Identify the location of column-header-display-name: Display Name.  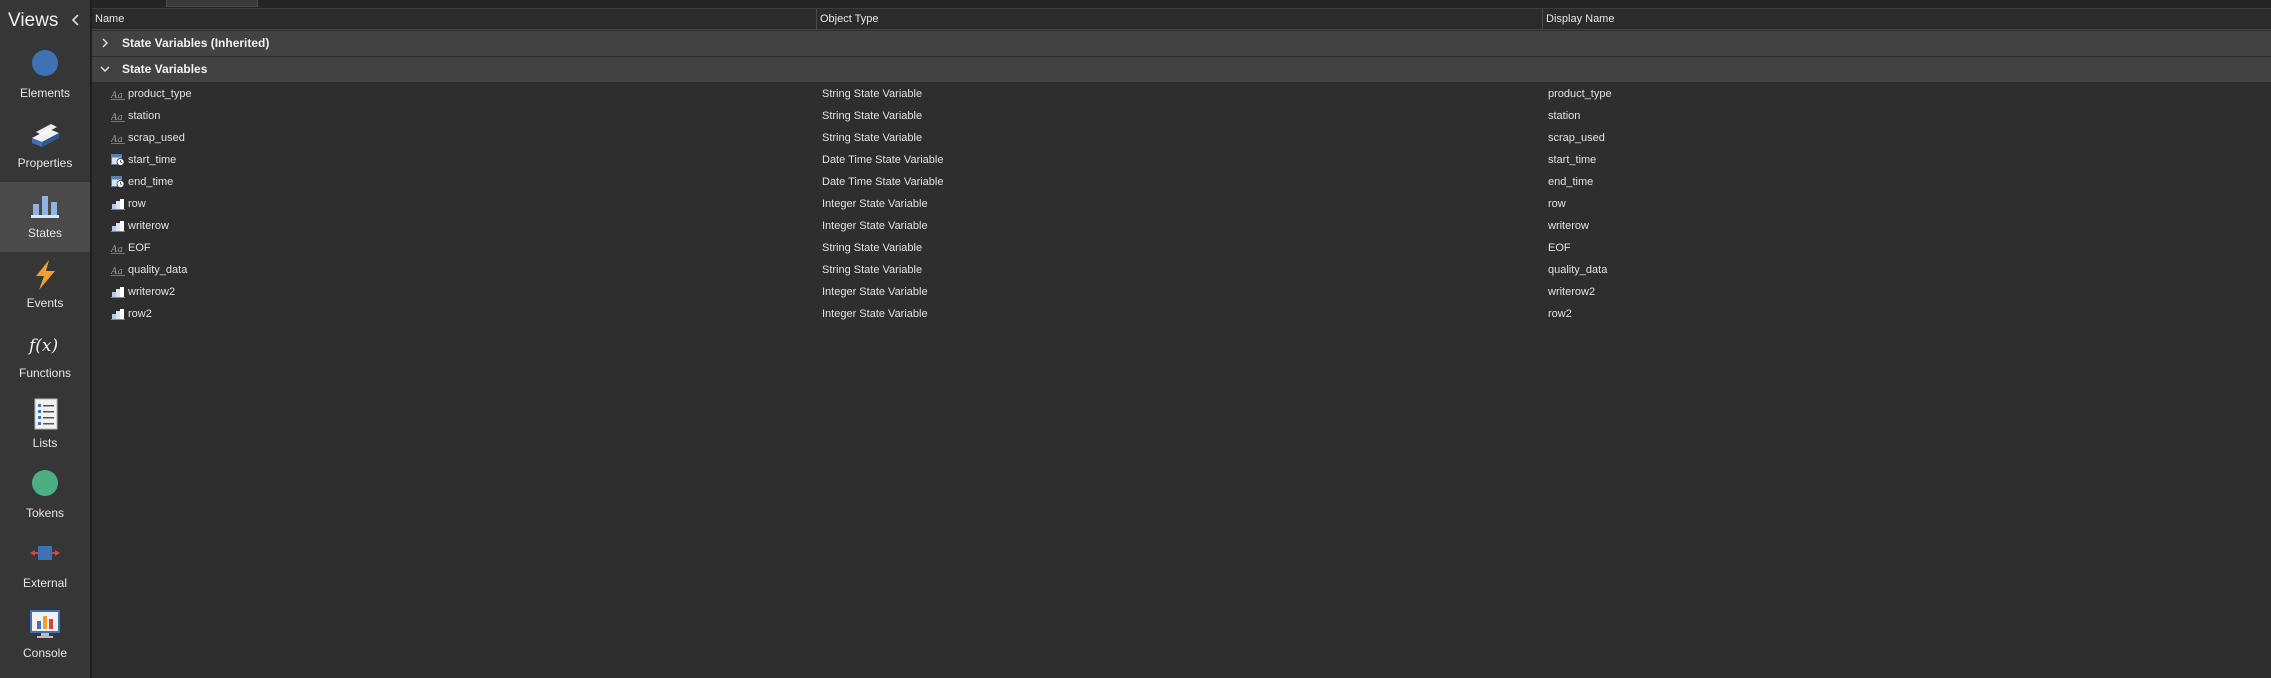
(1907, 19).